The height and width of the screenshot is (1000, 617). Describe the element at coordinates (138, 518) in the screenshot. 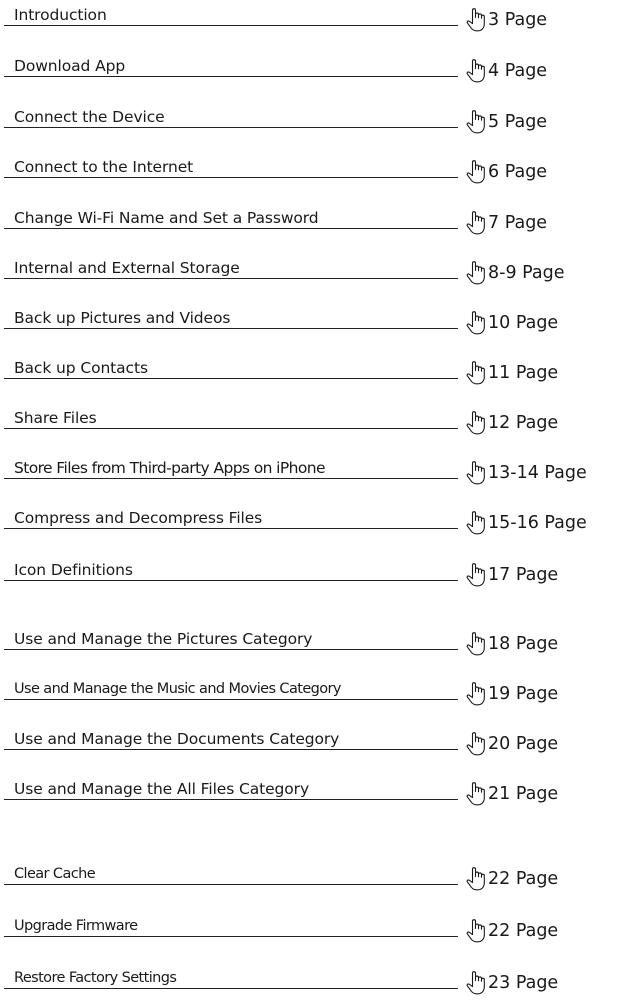

I see `toc-item-title: Compress and Decompress Files` at that location.